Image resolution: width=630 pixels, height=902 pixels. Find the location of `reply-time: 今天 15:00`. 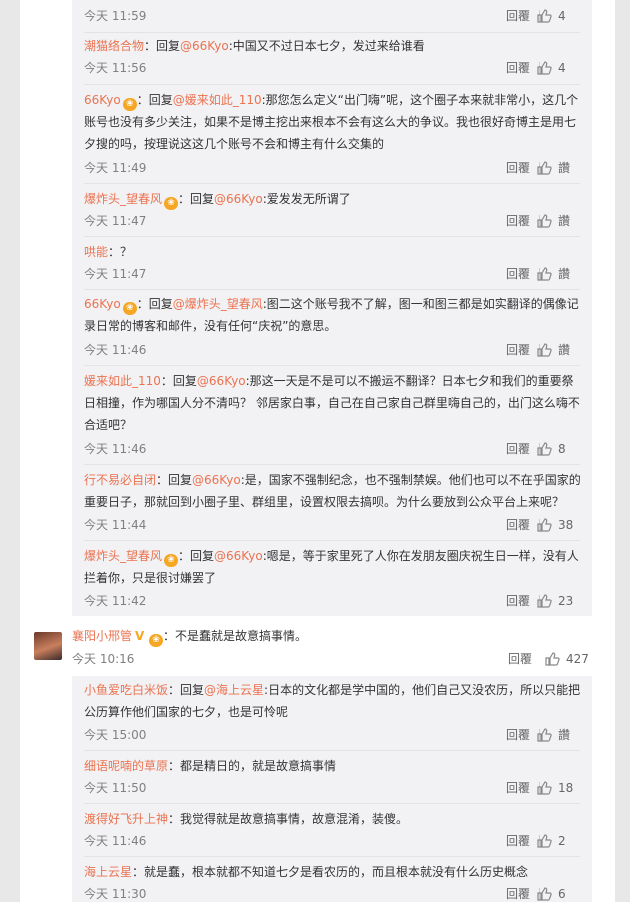

reply-time: 今天 15:00 is located at coordinates (115, 735).